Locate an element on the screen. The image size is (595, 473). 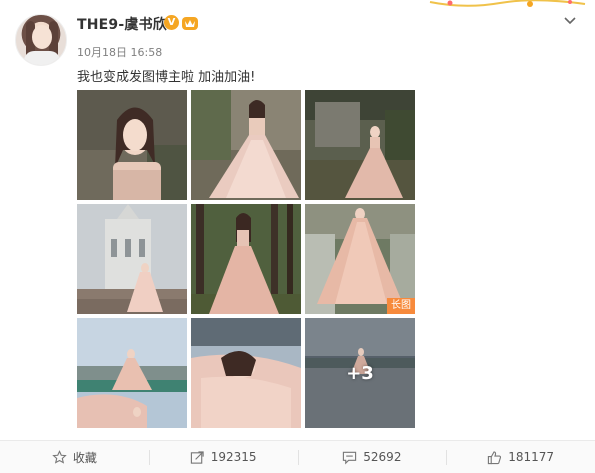
chevron-down-icon is located at coordinates (570, 20).